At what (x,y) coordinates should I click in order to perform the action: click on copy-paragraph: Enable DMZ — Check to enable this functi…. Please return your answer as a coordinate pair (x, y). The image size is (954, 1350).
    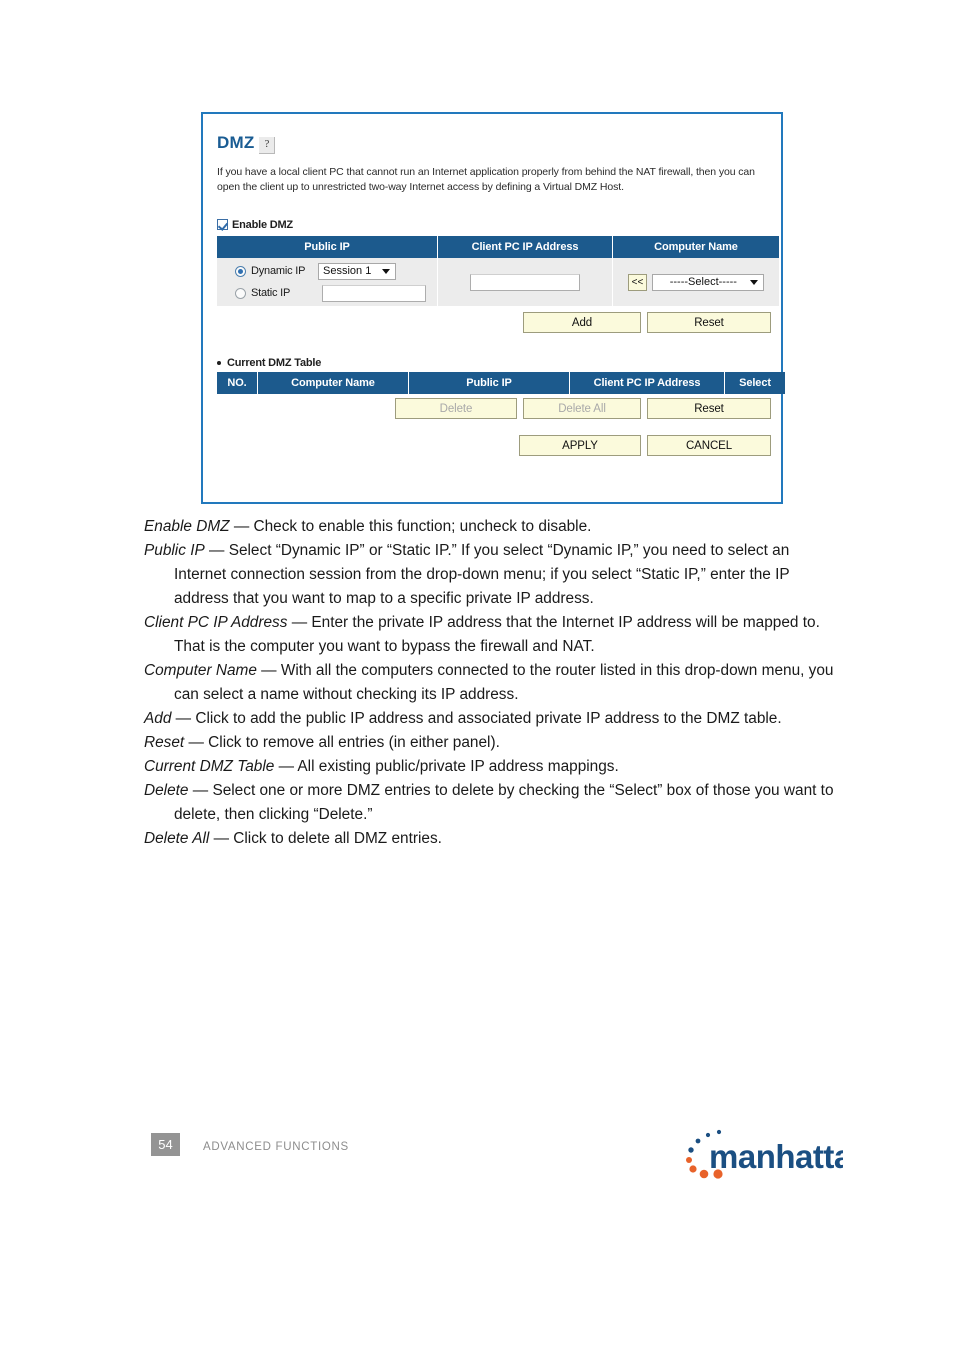
    Looking at the image, I should click on (494, 527).